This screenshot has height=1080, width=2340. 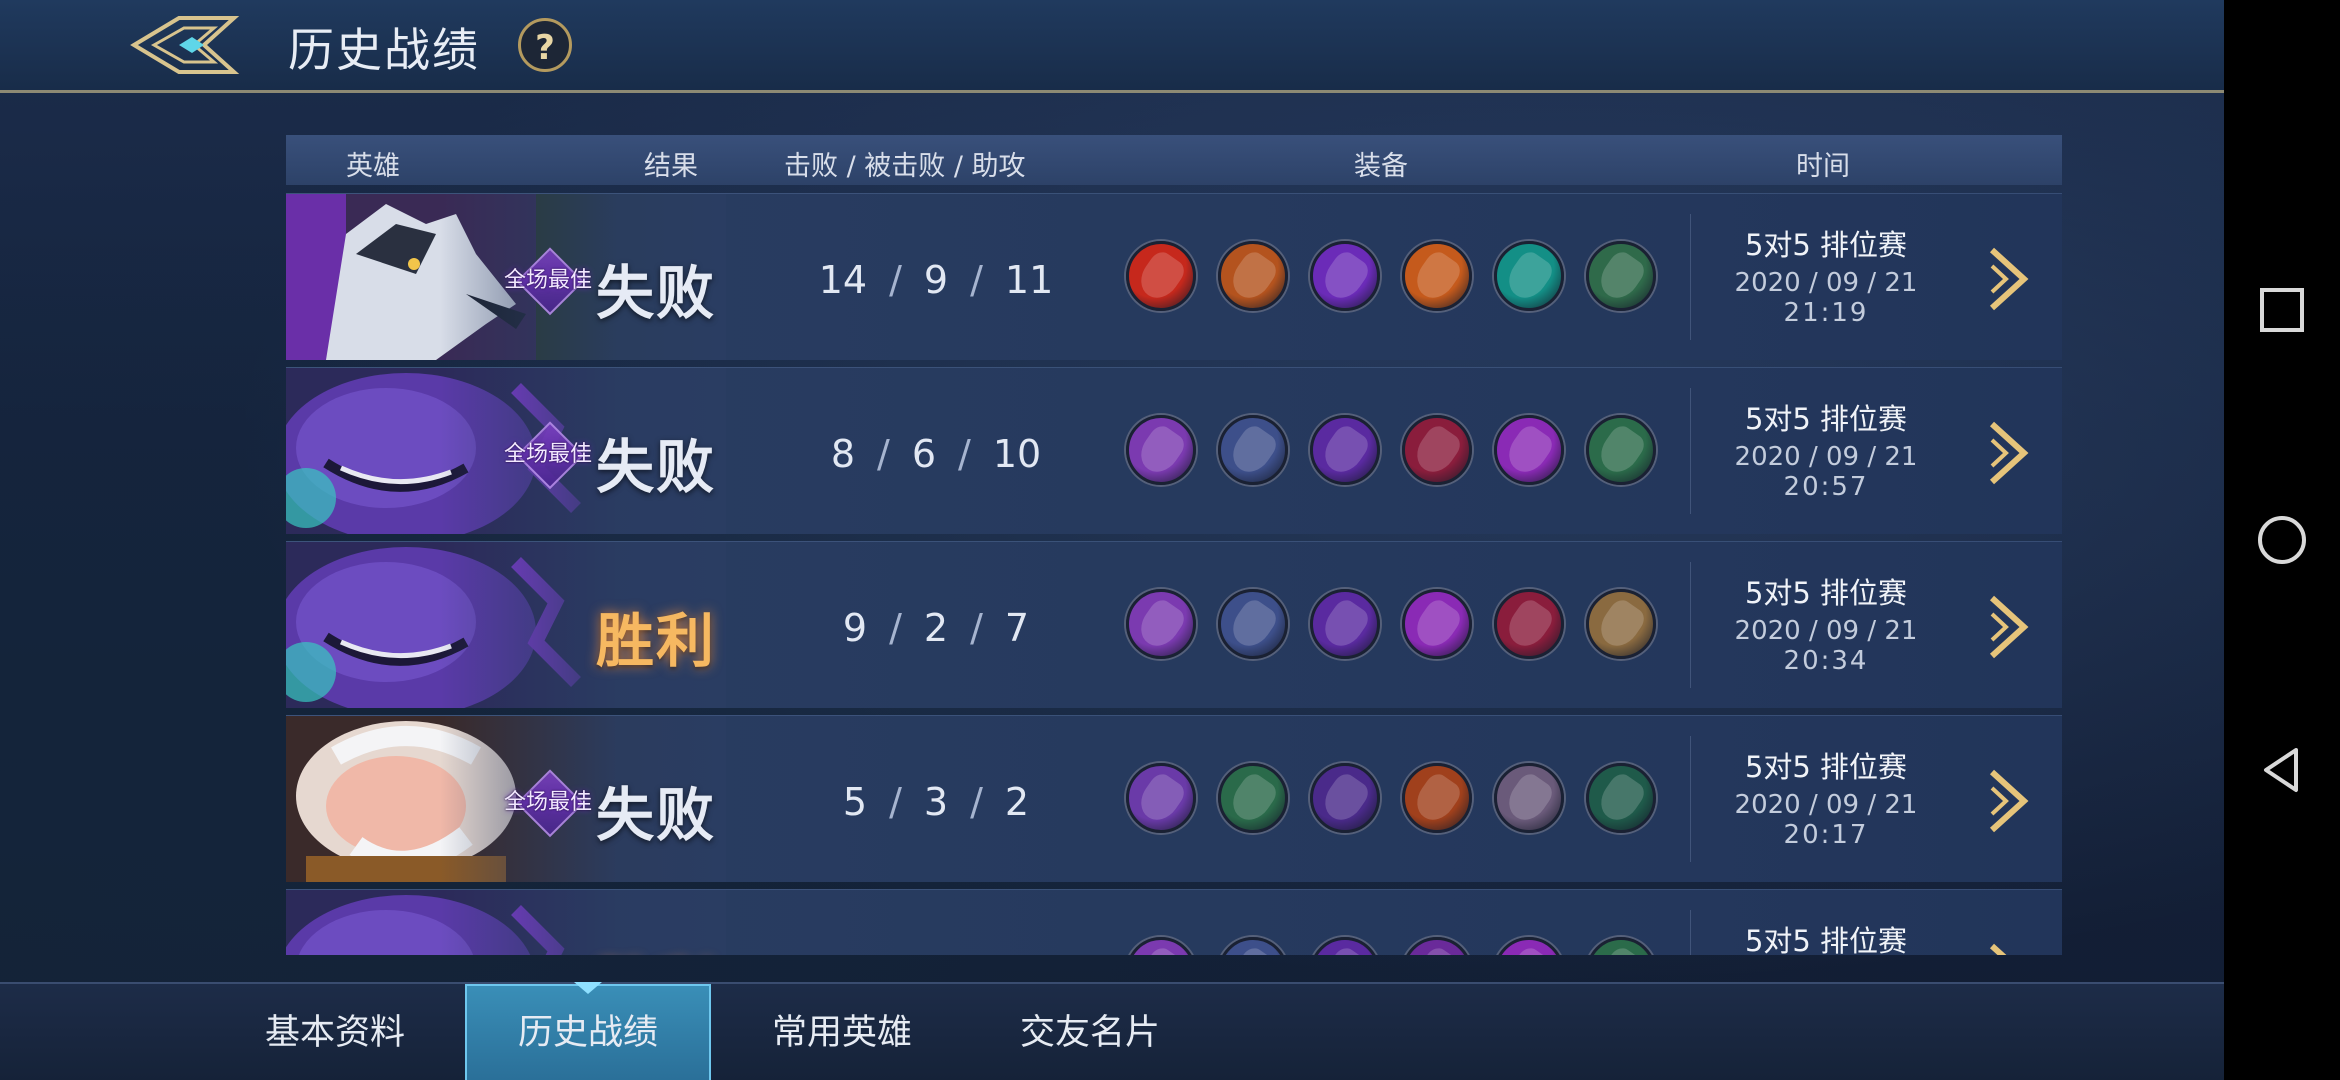 What do you see at coordinates (1826, 487) in the screenshot?
I see `match-time: 20:57` at bounding box center [1826, 487].